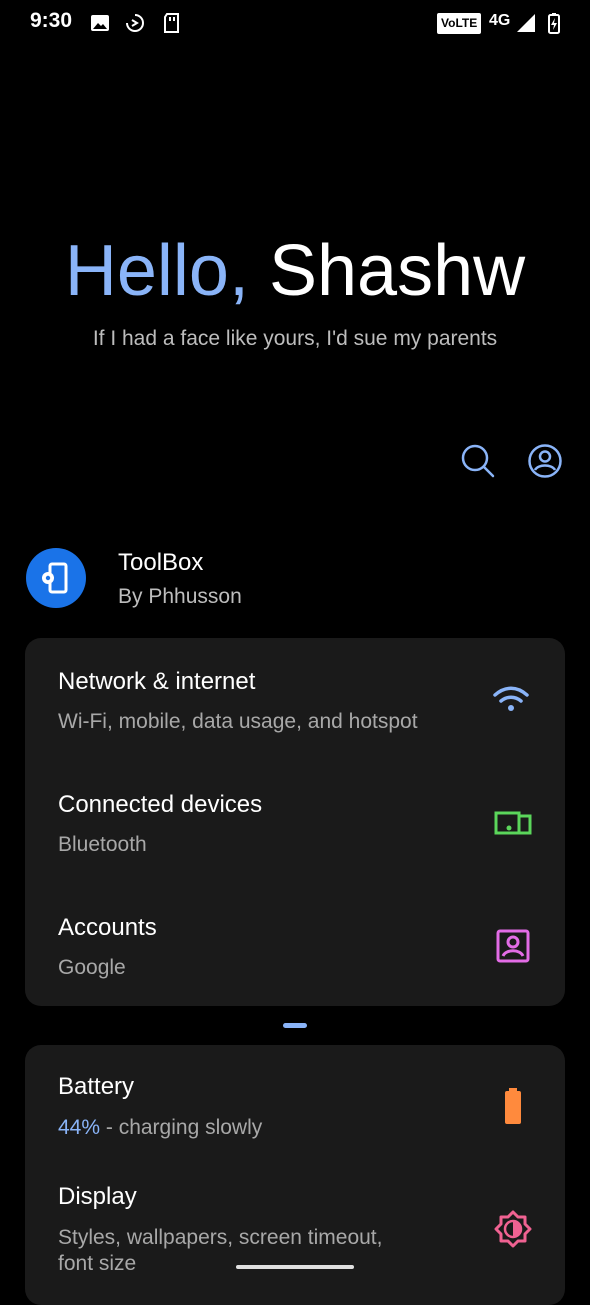 Image resolution: width=590 pixels, height=1305 pixels. Describe the element at coordinates (181, 1127) in the screenshot. I see `battery-status: - charging slowly` at that location.